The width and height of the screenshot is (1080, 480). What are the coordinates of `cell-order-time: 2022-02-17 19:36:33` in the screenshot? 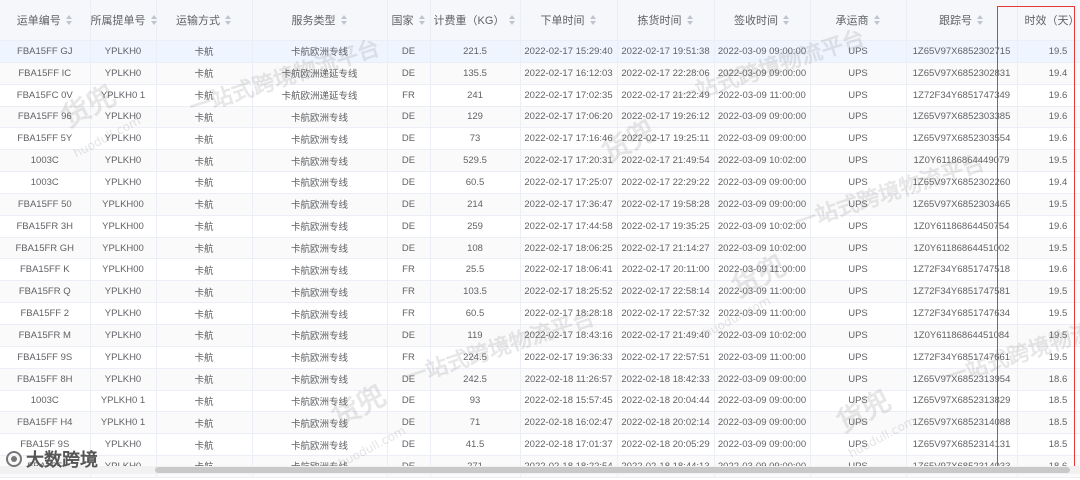 It's located at (569, 357).